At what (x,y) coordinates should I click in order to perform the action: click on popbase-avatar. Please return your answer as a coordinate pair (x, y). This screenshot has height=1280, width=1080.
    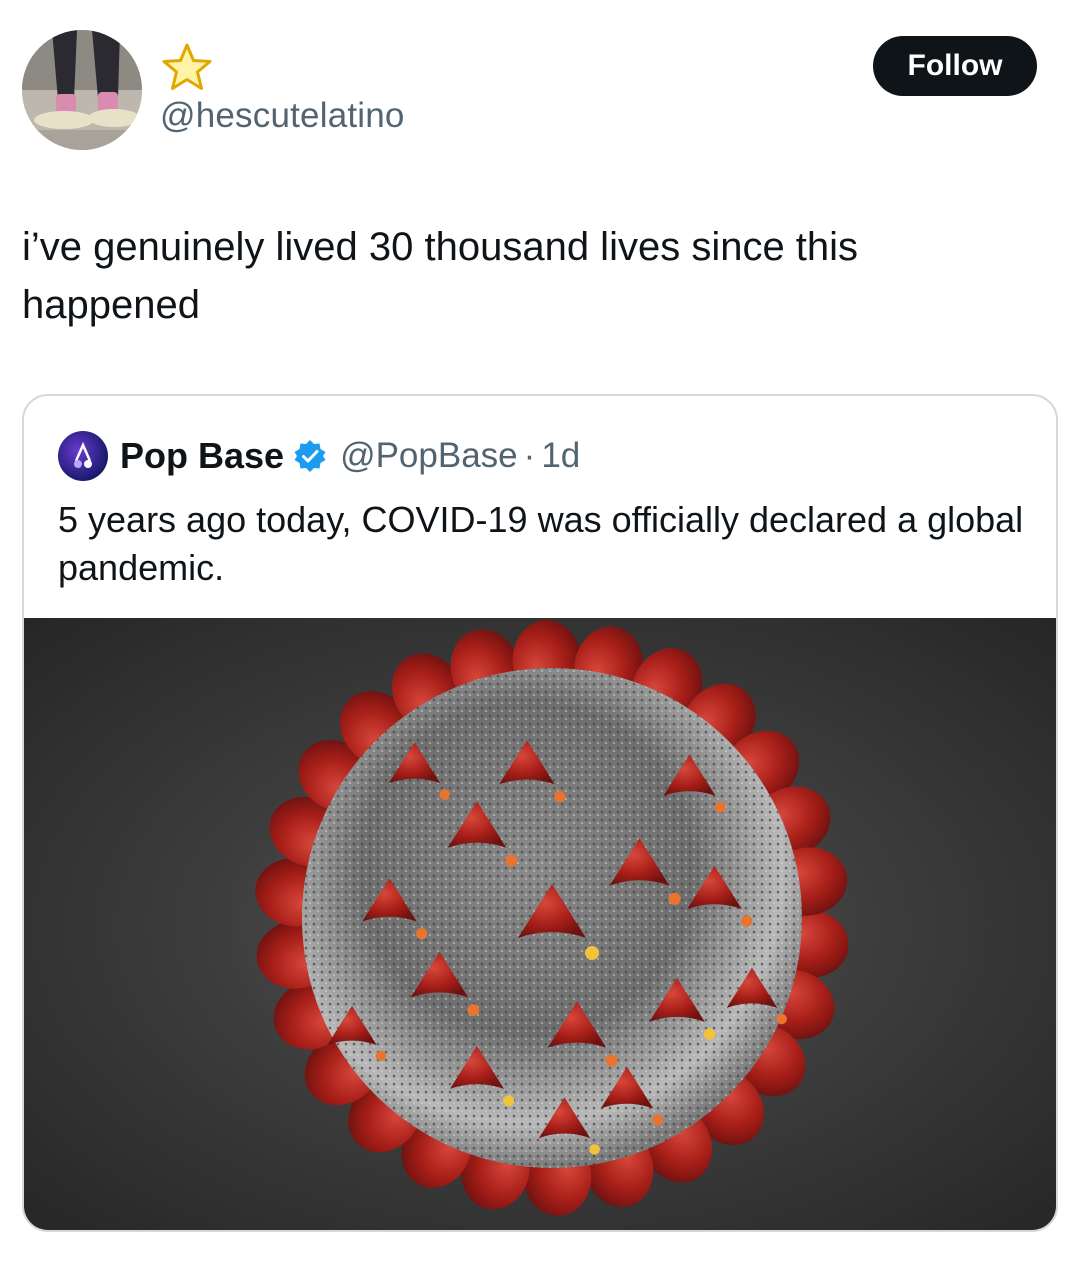
    Looking at the image, I should click on (83, 456).